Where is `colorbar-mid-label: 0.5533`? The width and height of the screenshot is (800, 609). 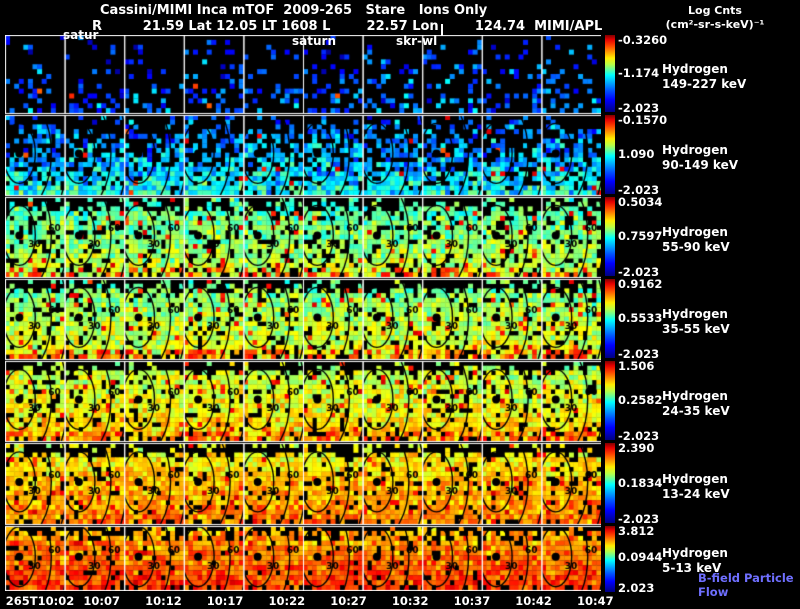 colorbar-mid-label: 0.5533 is located at coordinates (640, 318).